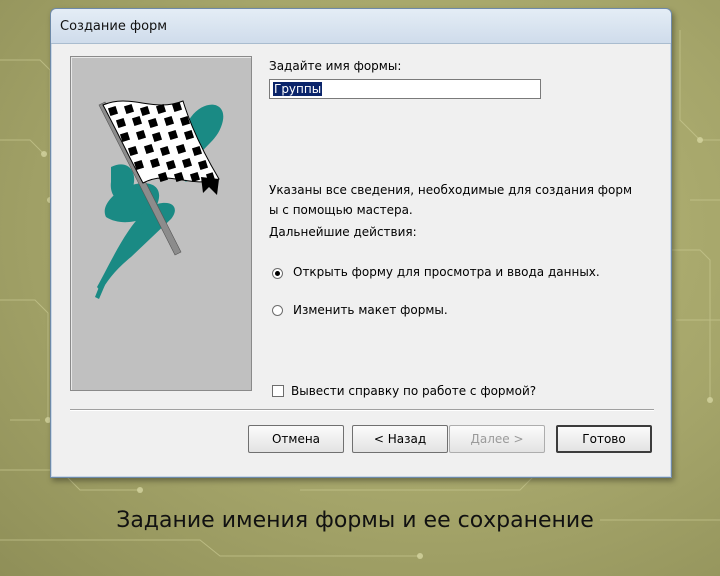 This screenshot has height=576, width=720. What do you see at coordinates (335, 66) in the screenshot?
I see `form-name-label: Задайте имя формы:` at bounding box center [335, 66].